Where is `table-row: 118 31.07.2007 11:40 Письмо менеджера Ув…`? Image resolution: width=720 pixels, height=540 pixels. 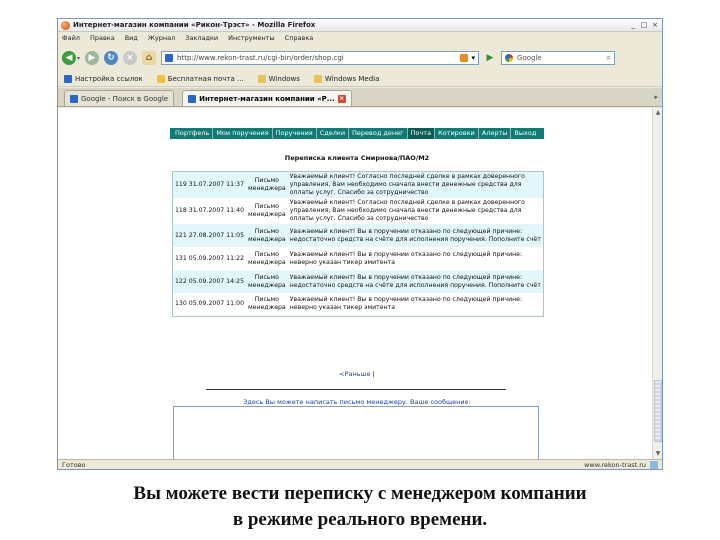 table-row: 118 31.07.2007 11:40 Письмо менеджера Ув… is located at coordinates (358, 211).